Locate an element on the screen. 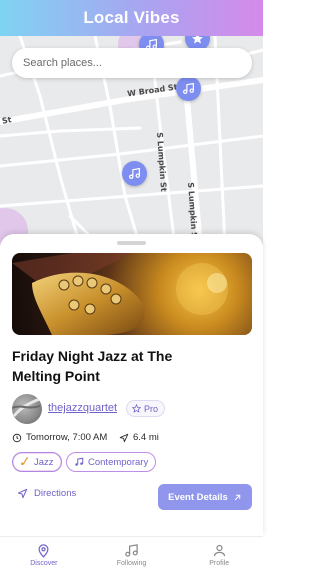  search-input is located at coordinates (132, 63).